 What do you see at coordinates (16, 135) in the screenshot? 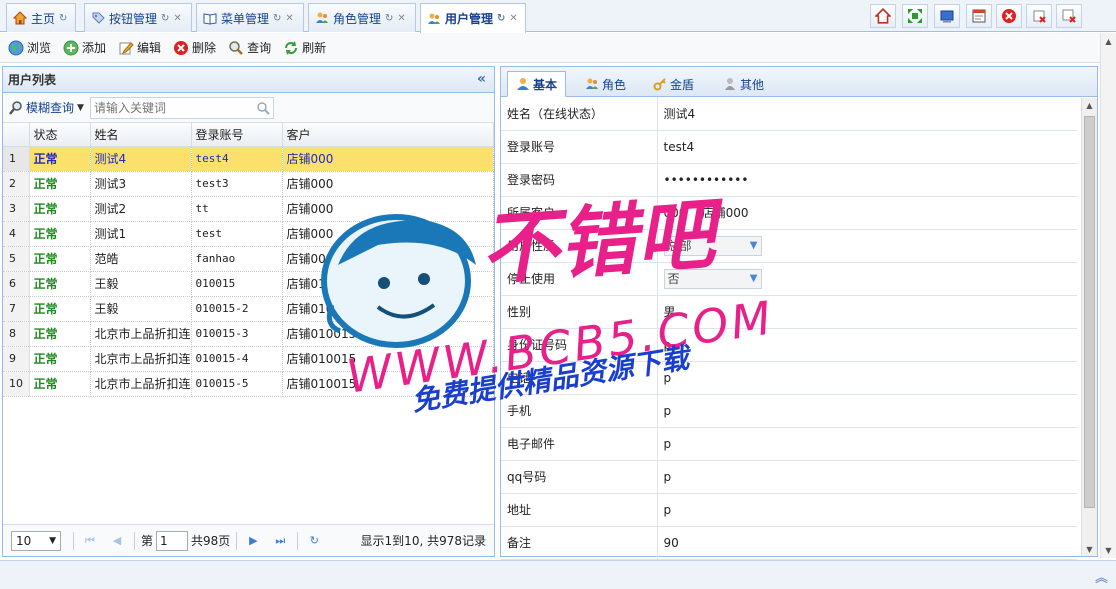
I see `row-number-header` at bounding box center [16, 135].